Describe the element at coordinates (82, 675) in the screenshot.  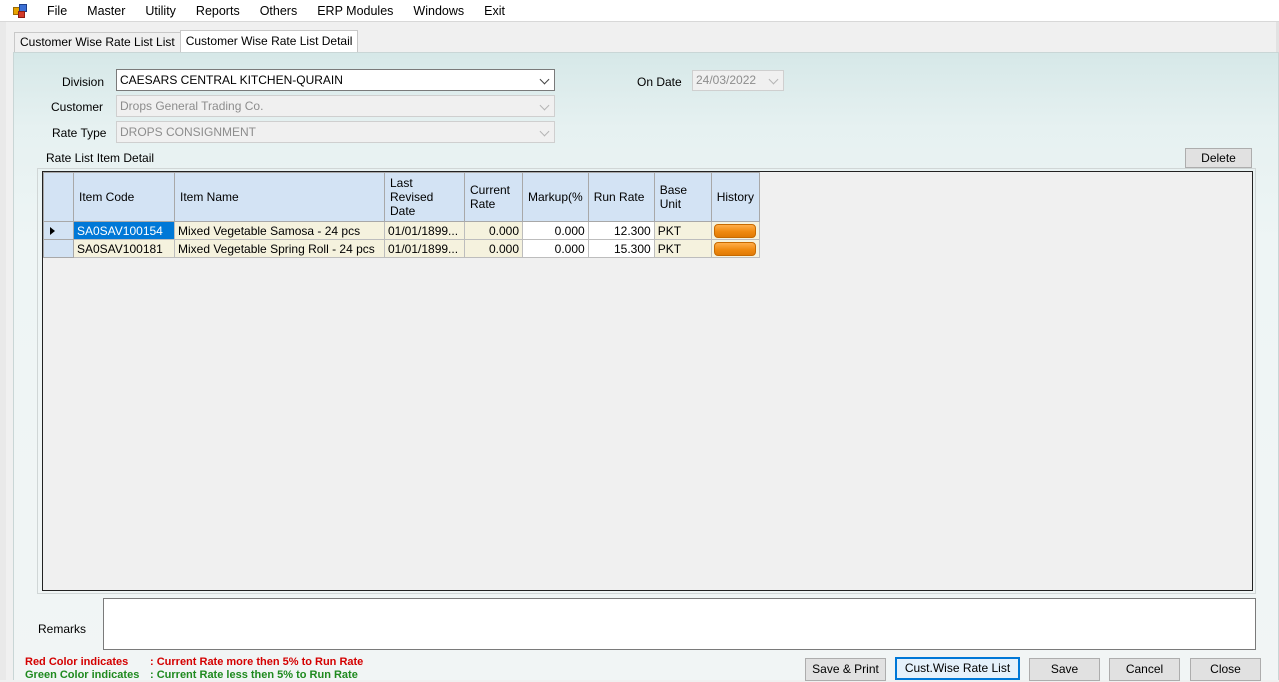
I see `legend-green-prefix: Green Color indicates` at that location.